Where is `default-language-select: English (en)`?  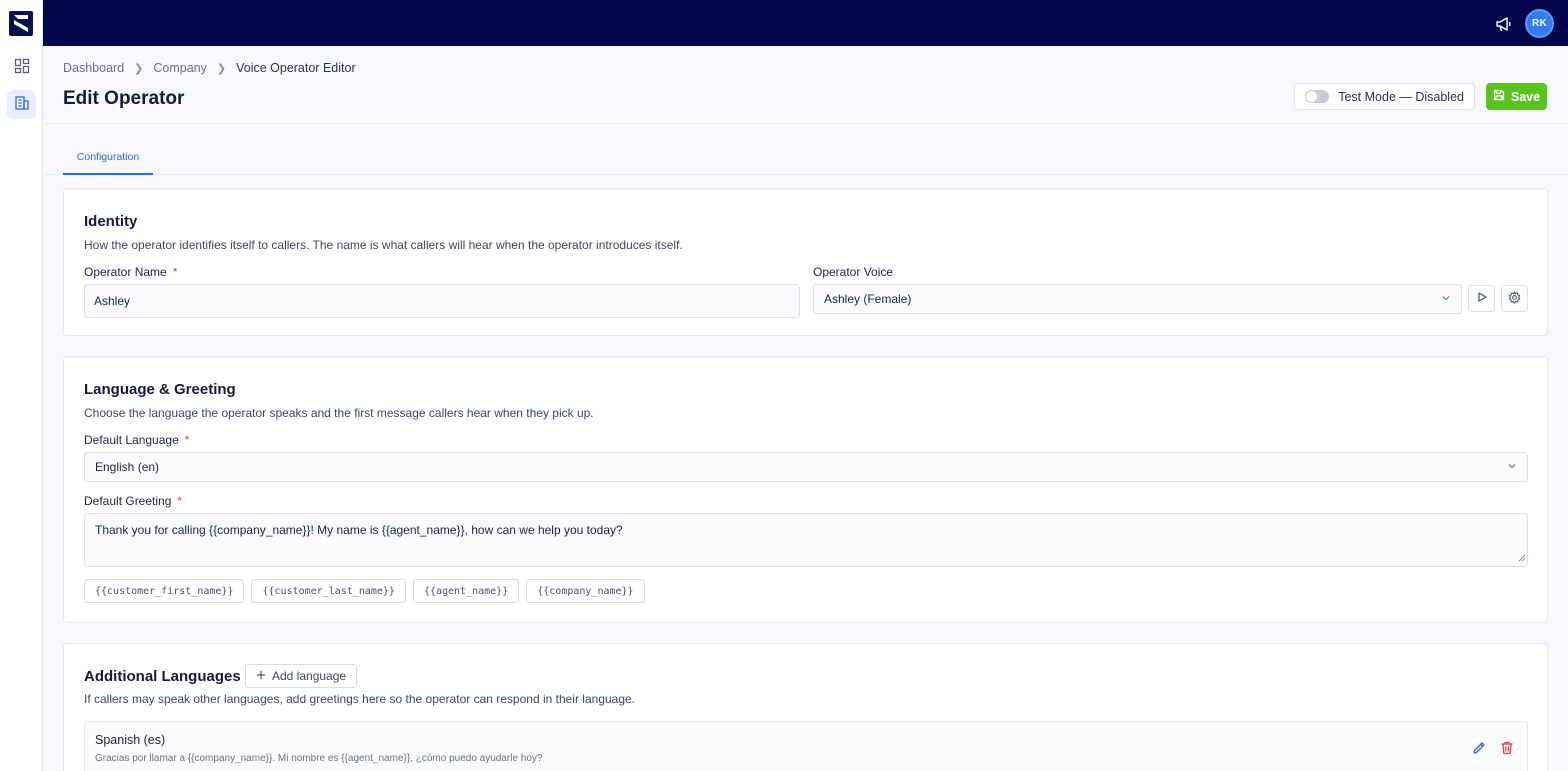 default-language-select: English (en) is located at coordinates (806, 467).